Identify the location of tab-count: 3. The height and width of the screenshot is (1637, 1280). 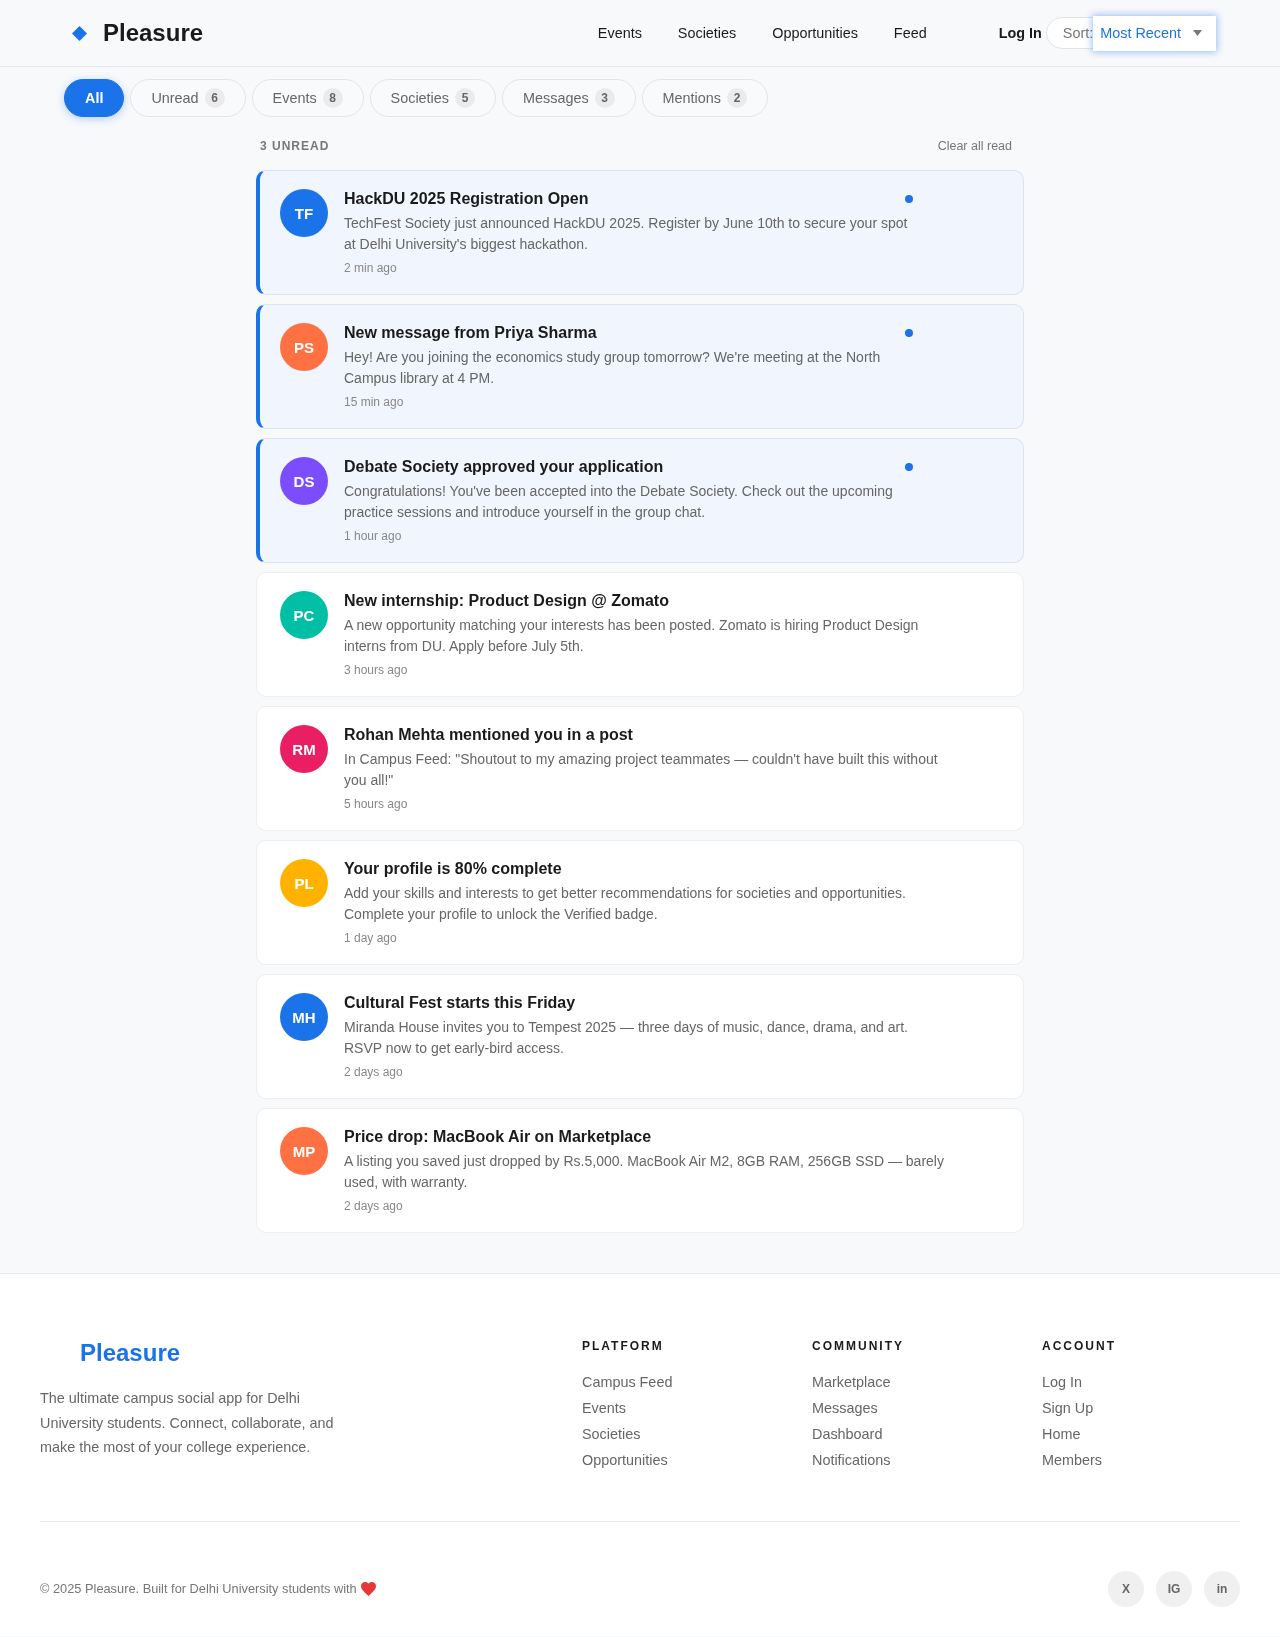
(604, 98).